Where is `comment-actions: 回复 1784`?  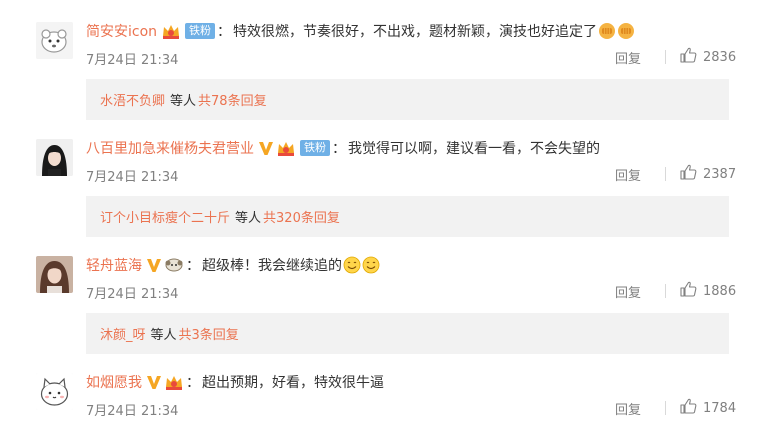
comment-actions: 回复 1784 is located at coordinates (675, 408).